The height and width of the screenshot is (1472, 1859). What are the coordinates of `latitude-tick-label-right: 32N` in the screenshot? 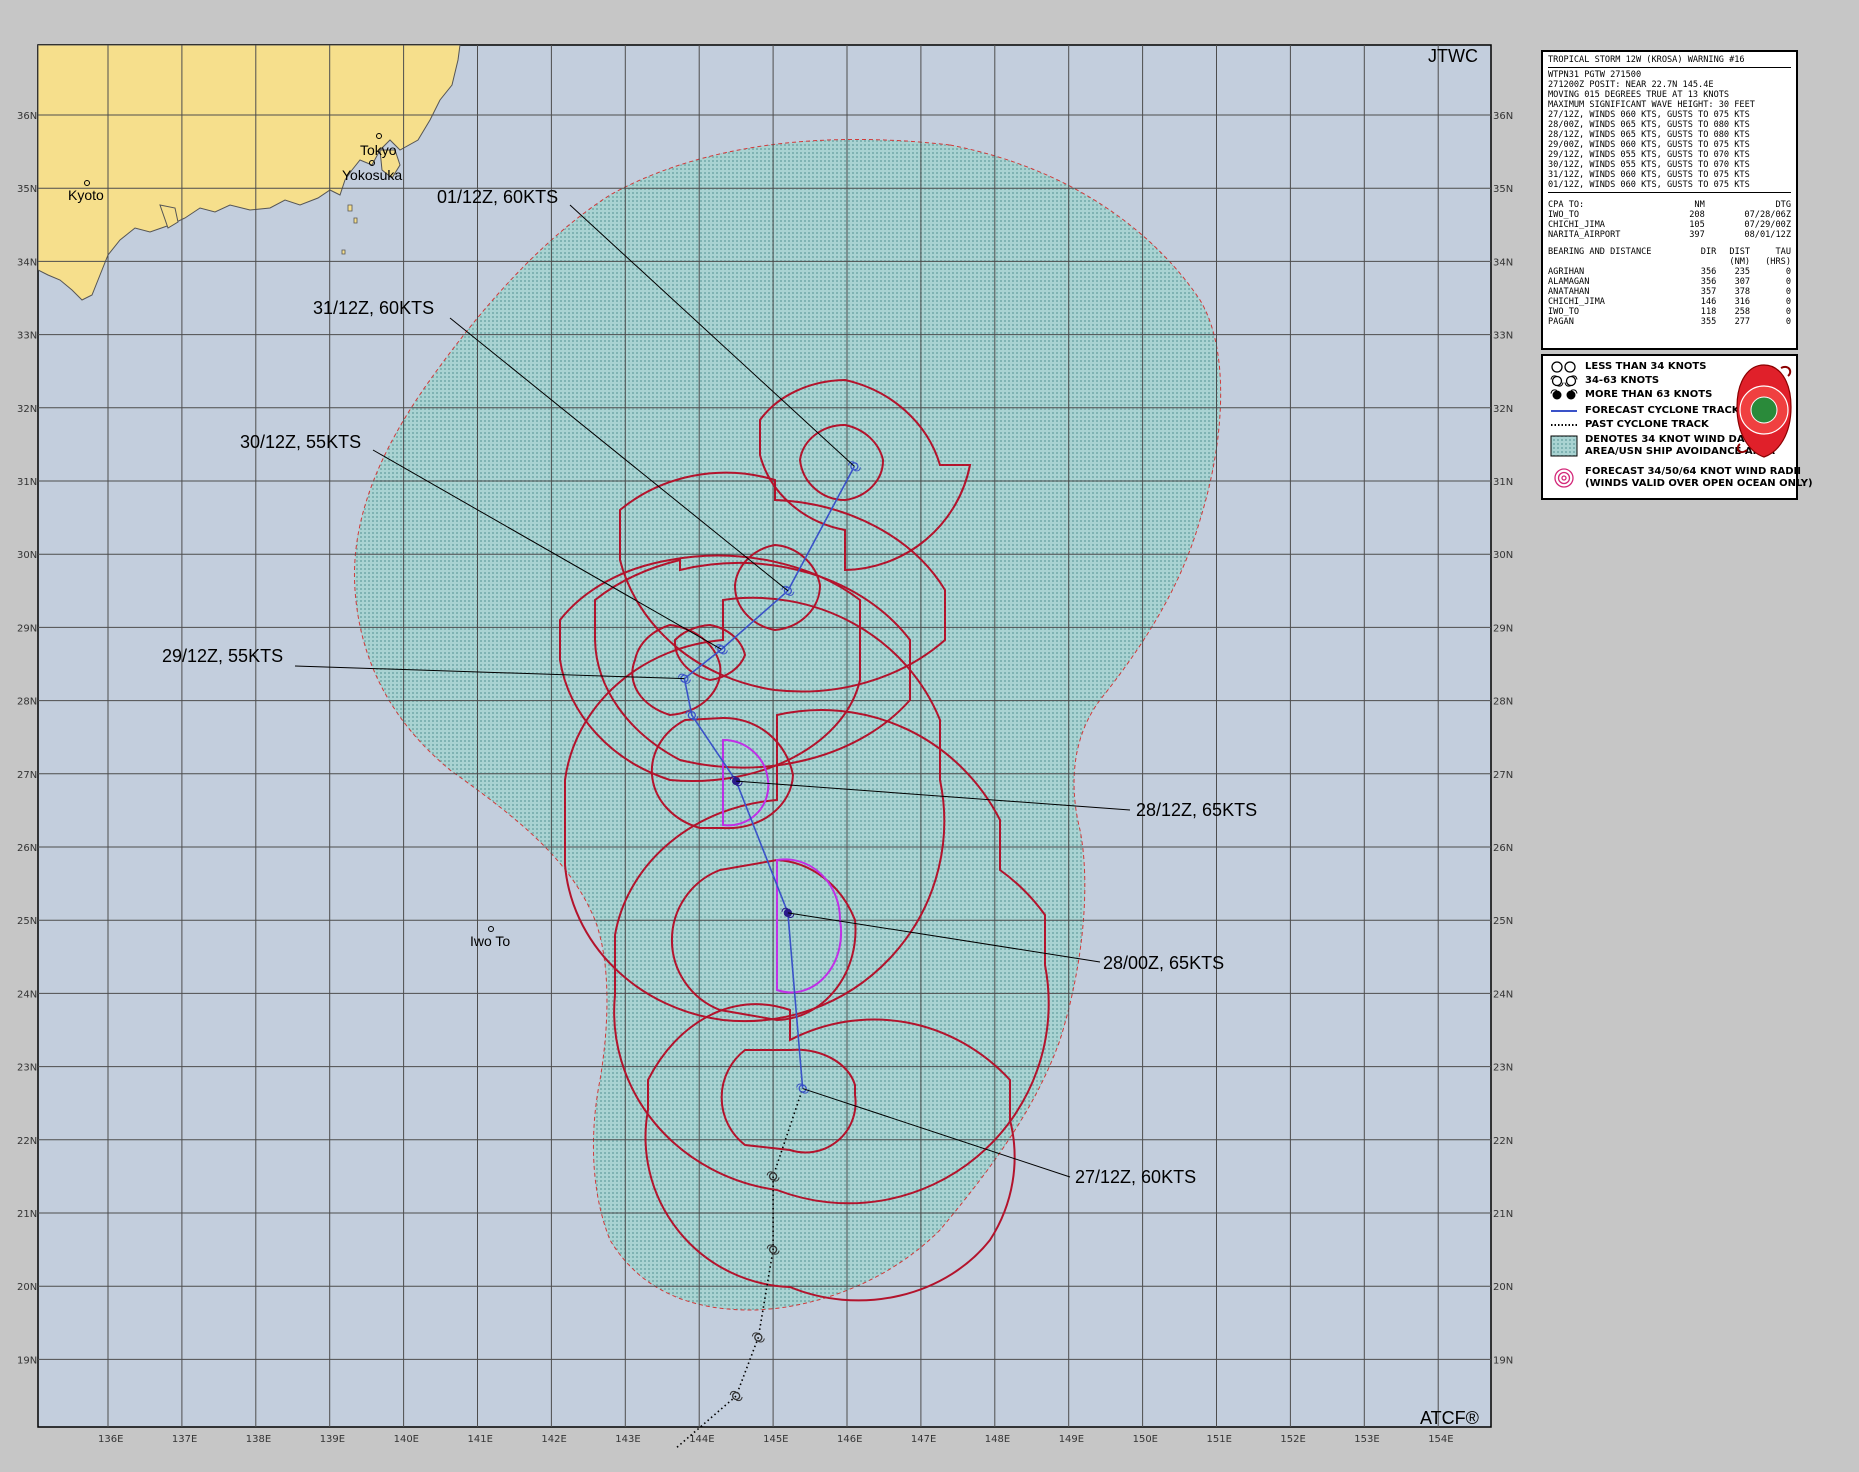 It's located at (1503, 409).